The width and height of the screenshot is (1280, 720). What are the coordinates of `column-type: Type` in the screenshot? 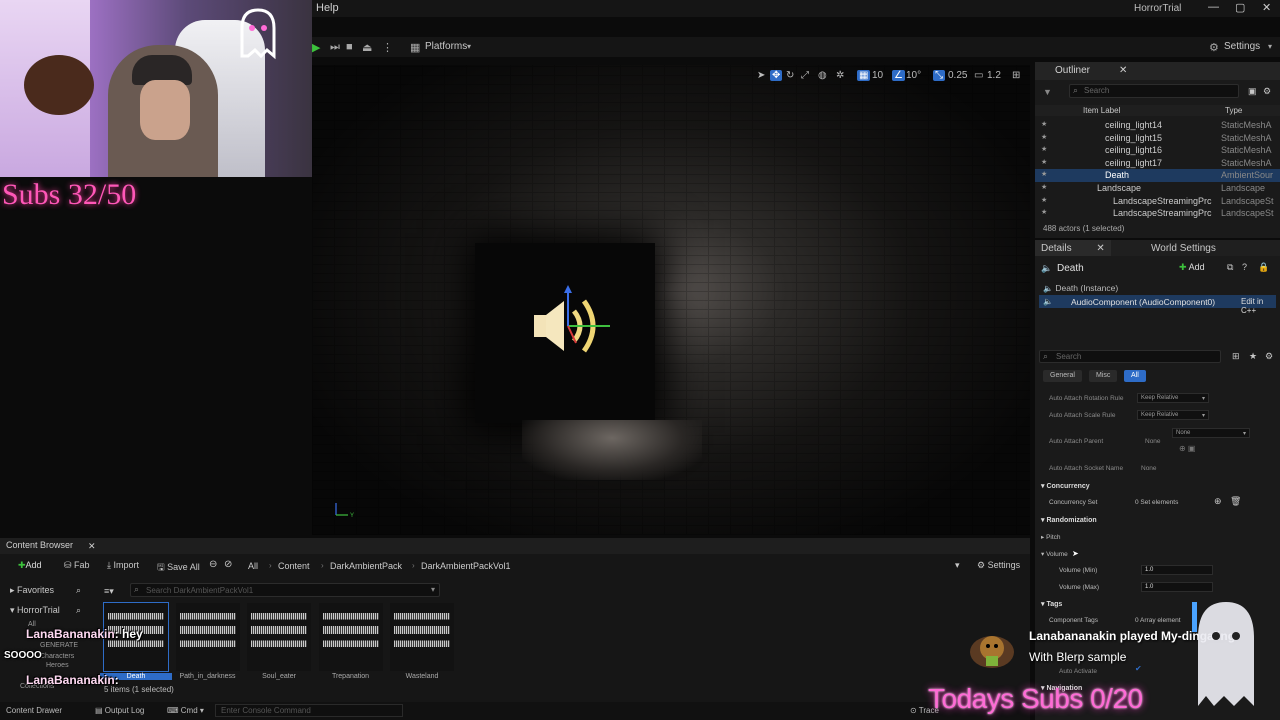 It's located at (1233, 110).